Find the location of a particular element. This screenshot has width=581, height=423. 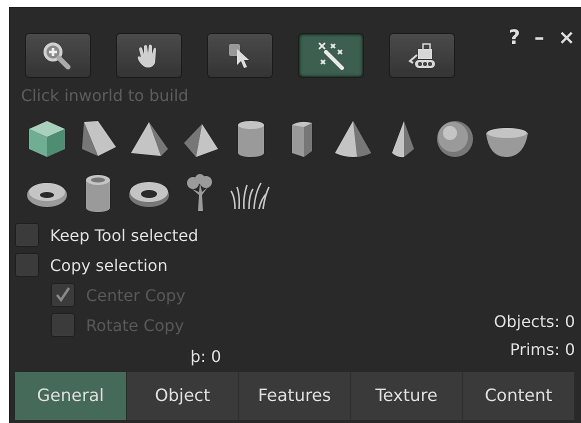

count-label: Prims: 0 is located at coordinates (542, 350).